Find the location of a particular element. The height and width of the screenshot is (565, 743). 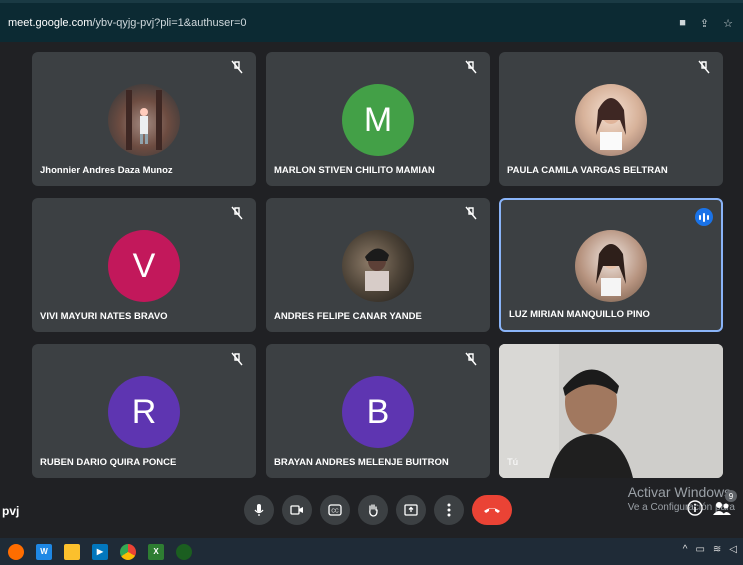

file-explorer-icon is located at coordinates (72, 551).